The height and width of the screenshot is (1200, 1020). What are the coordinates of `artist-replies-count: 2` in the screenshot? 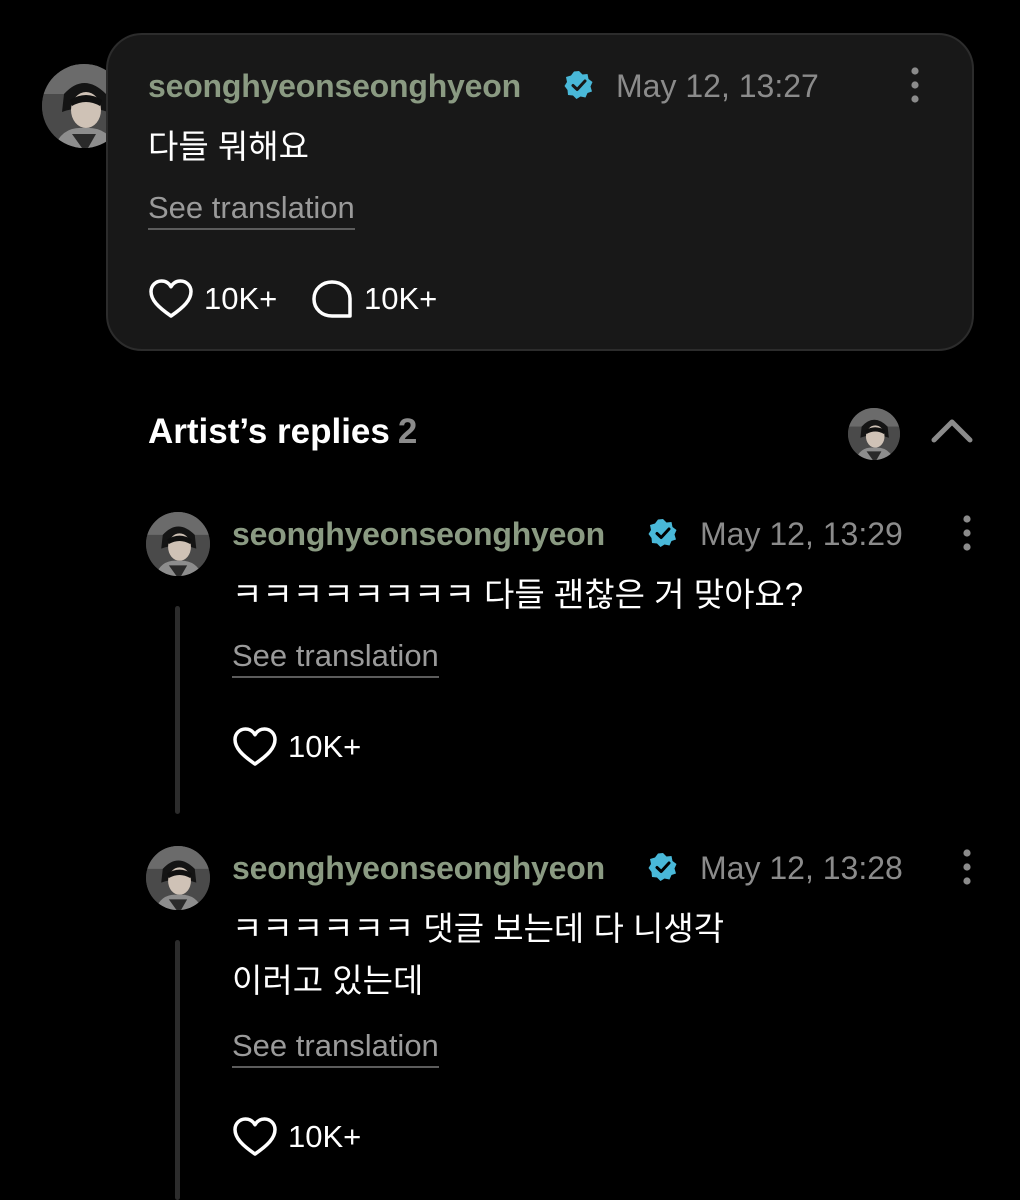 It's located at (407, 431).